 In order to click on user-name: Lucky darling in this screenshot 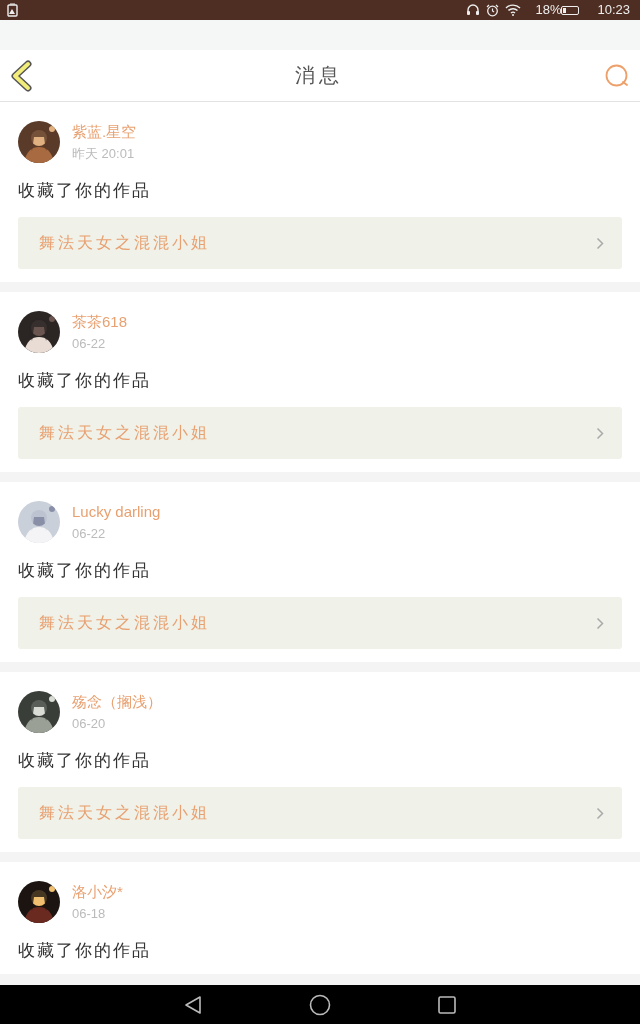, I will do `click(116, 511)`.